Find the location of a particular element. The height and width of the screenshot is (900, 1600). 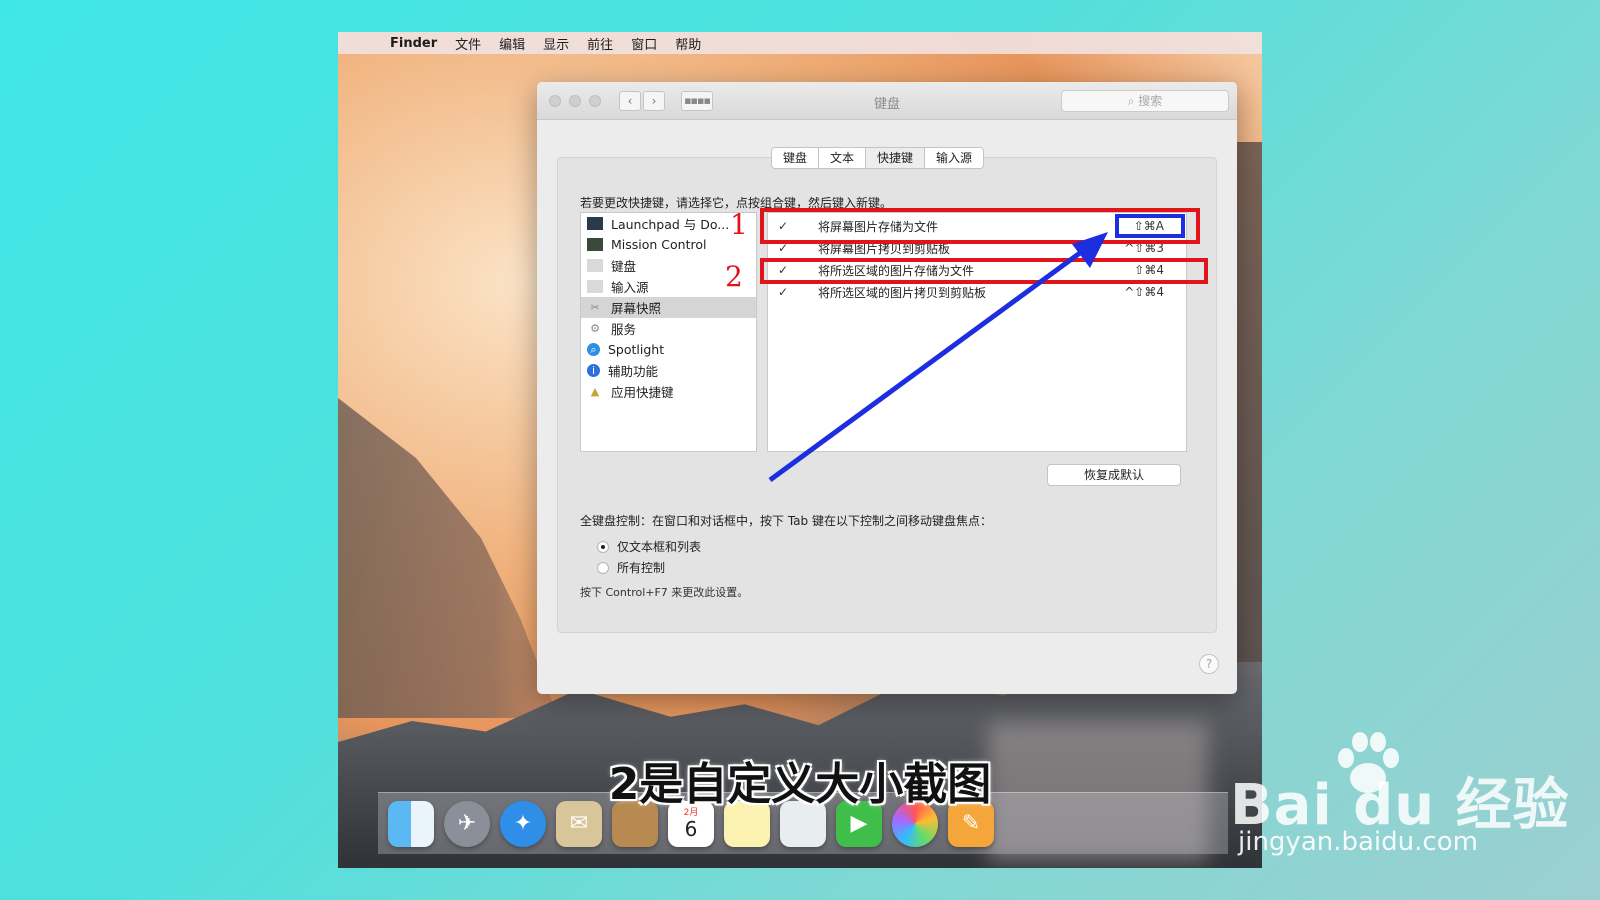

baidu-watermark-url: jingyan.baidu.com is located at coordinates (1358, 842).